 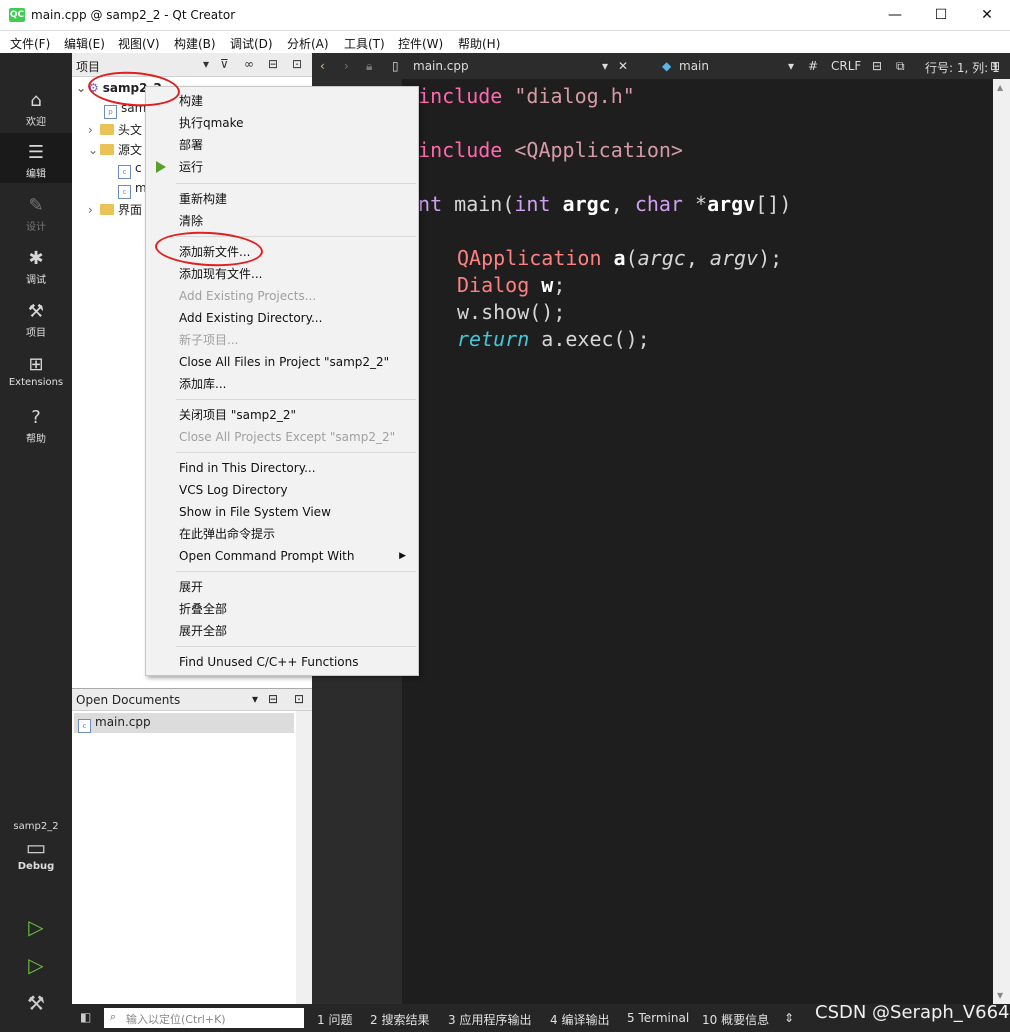 I want to click on output-tab-issues: 1 问题, so click(x=334, y=1019).